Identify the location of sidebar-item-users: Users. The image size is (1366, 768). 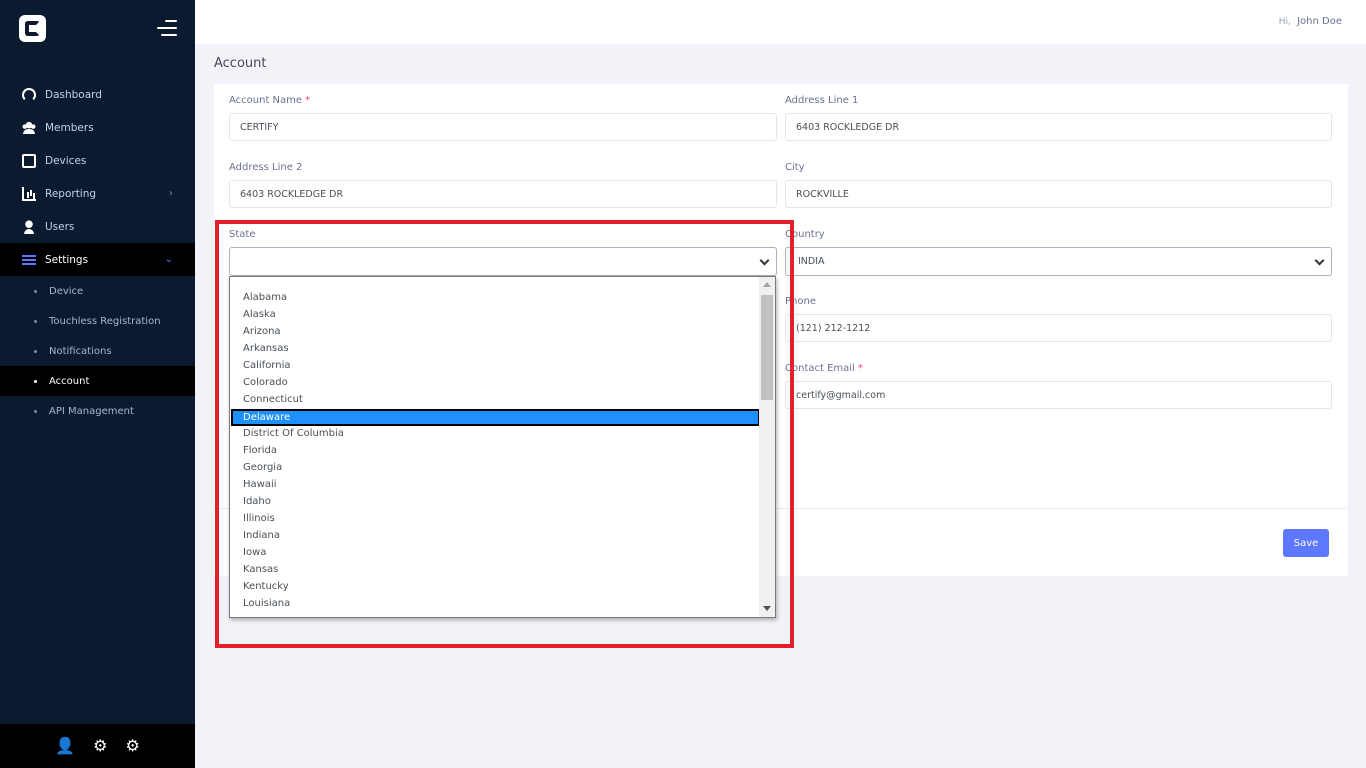
(97, 226).